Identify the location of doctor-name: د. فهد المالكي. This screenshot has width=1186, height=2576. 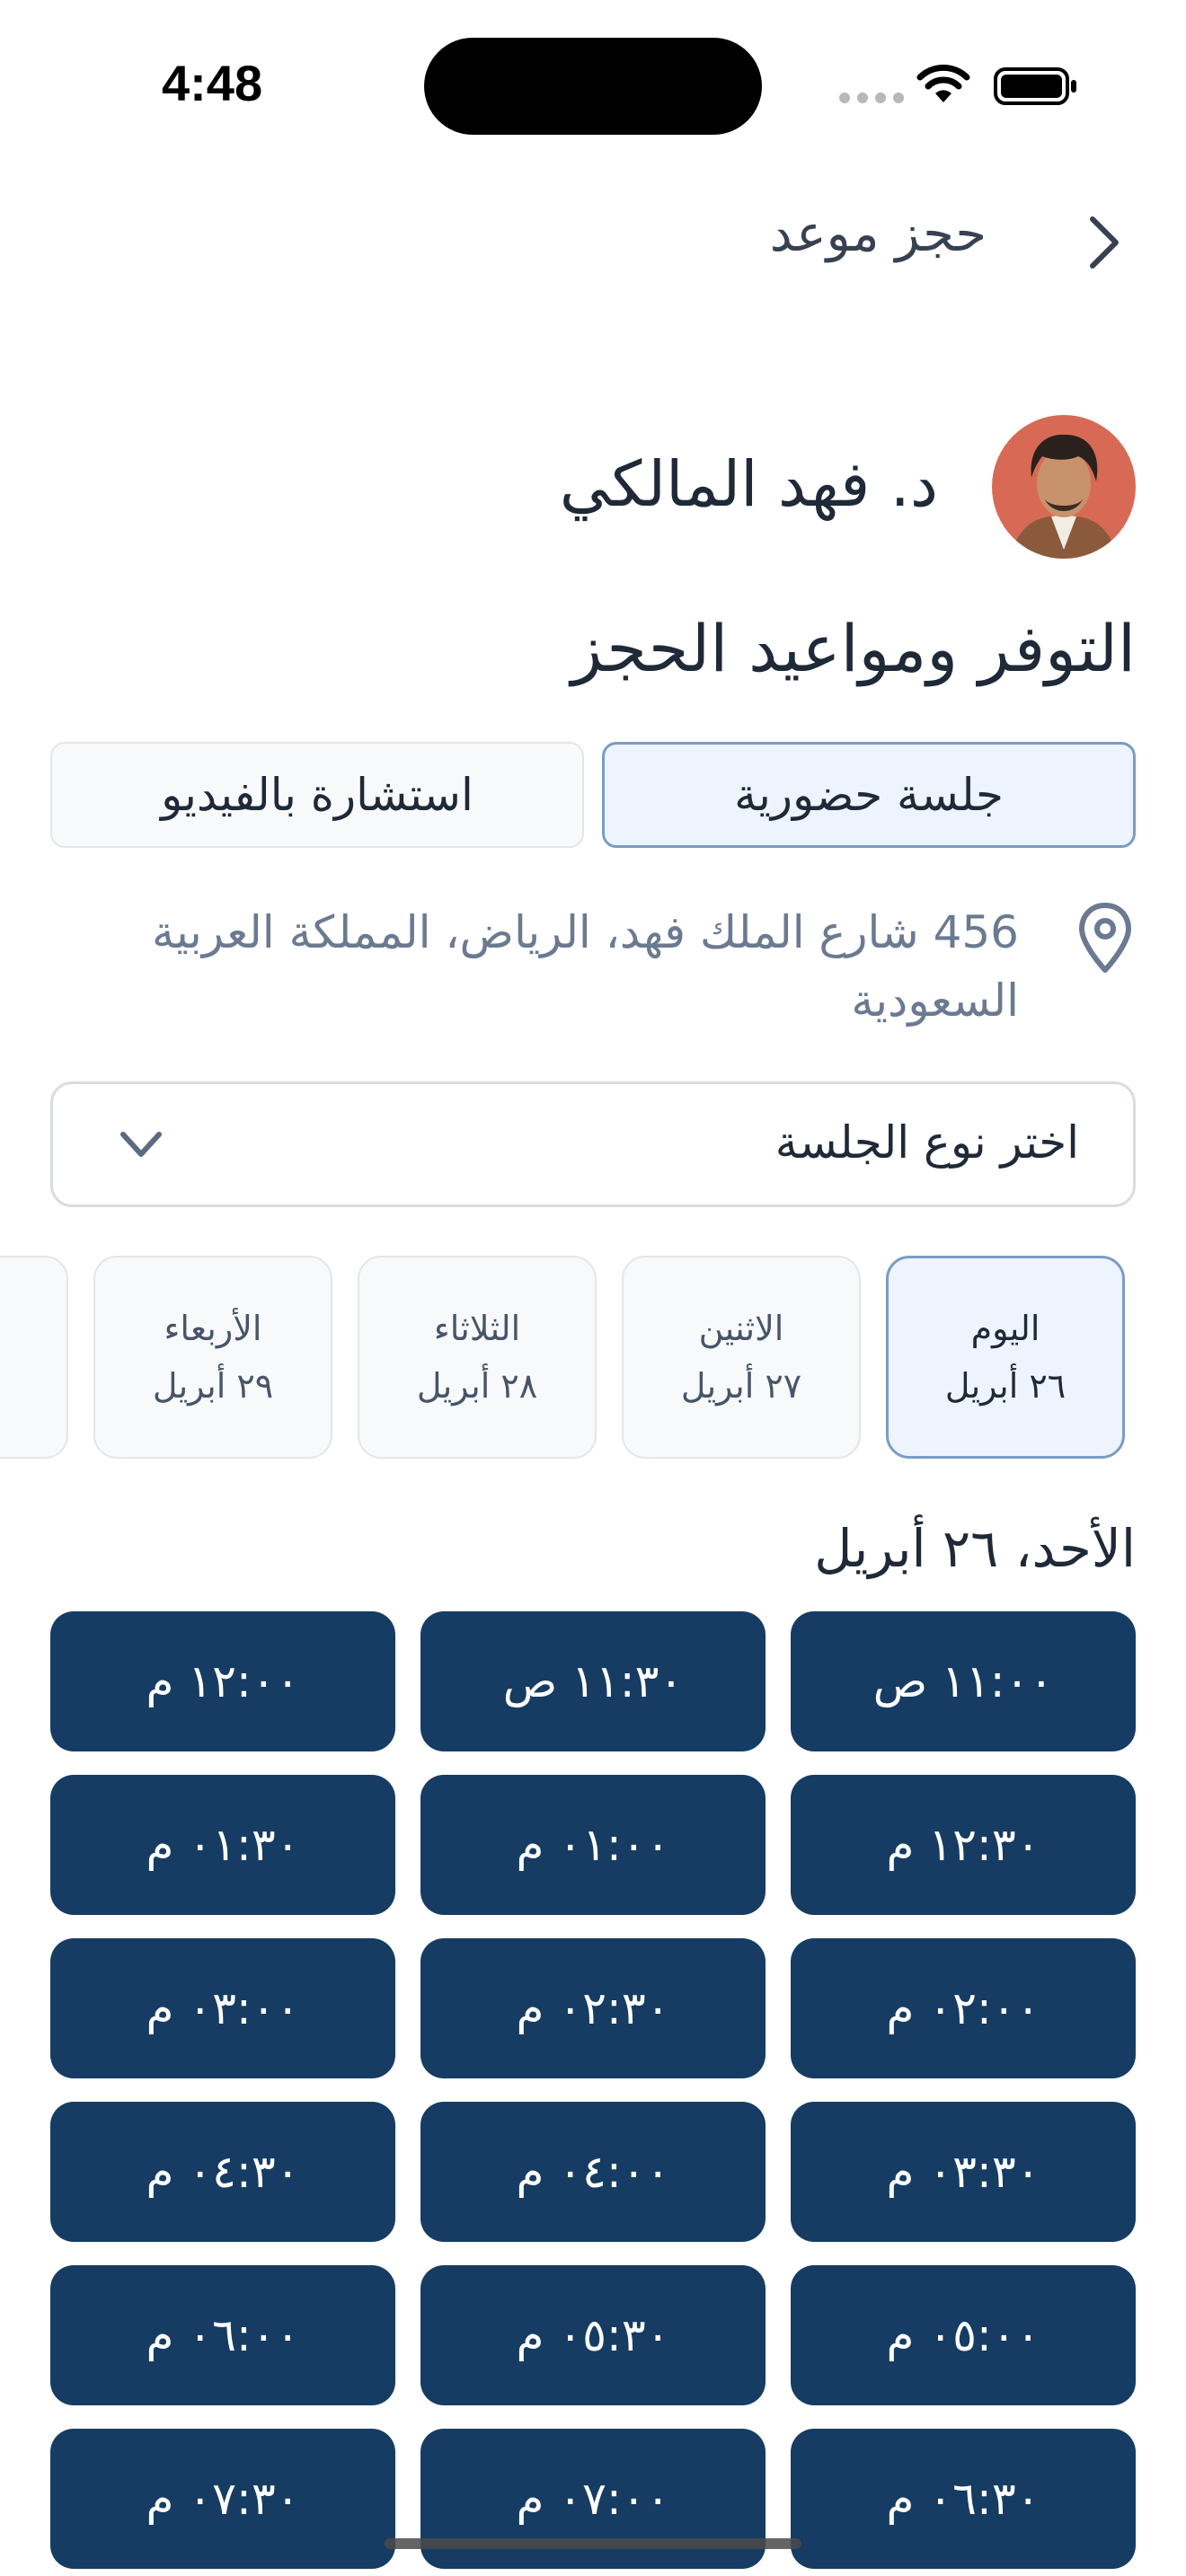
(748, 484).